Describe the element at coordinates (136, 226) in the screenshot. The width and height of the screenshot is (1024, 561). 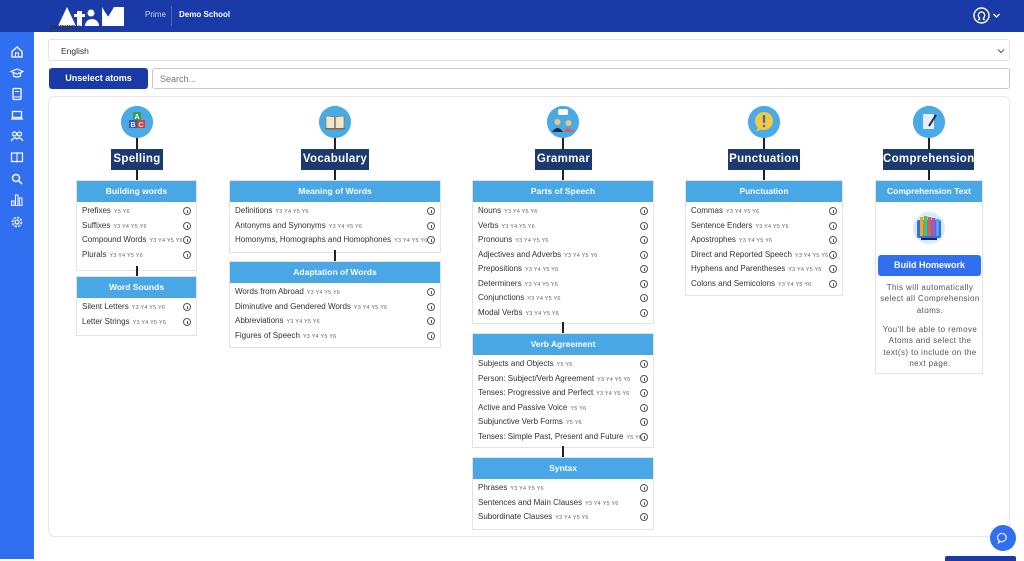
I see `atom-item: Suffixes Y3 Y4 Y5 Y6` at that location.